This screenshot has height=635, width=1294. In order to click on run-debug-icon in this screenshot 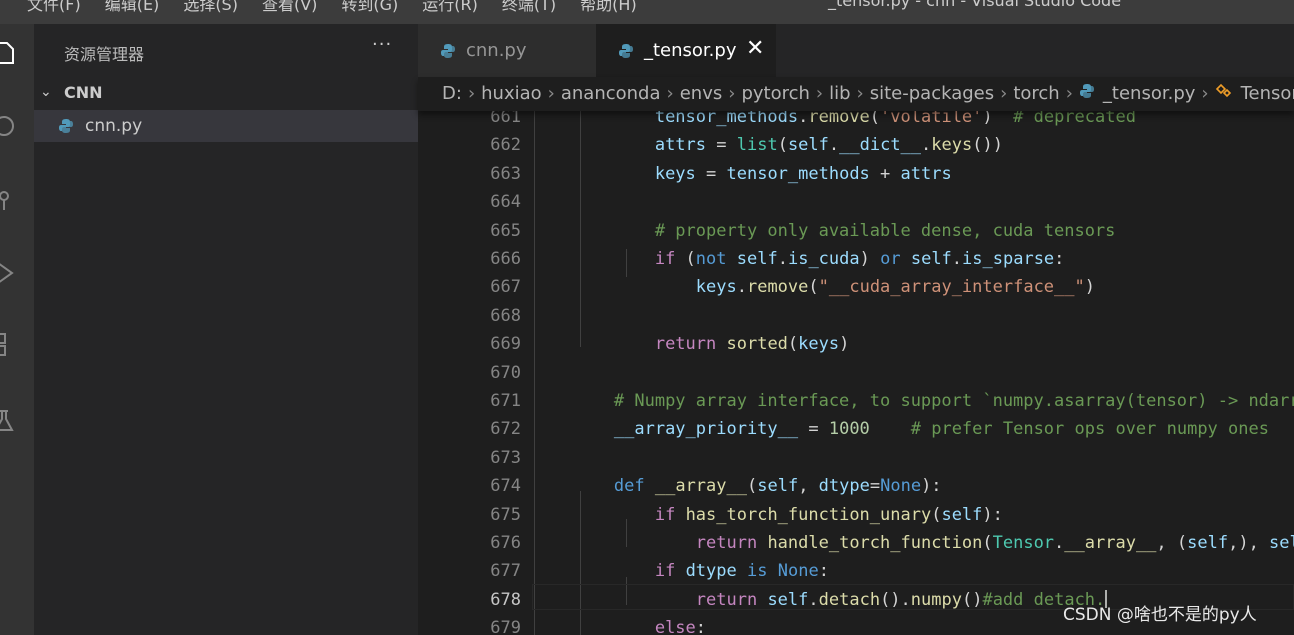, I will do `click(9, 273)`.